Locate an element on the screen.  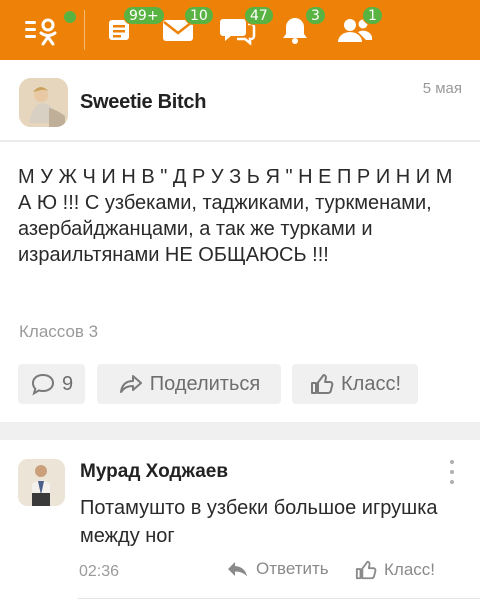
like-label: Класс! is located at coordinates (371, 383).